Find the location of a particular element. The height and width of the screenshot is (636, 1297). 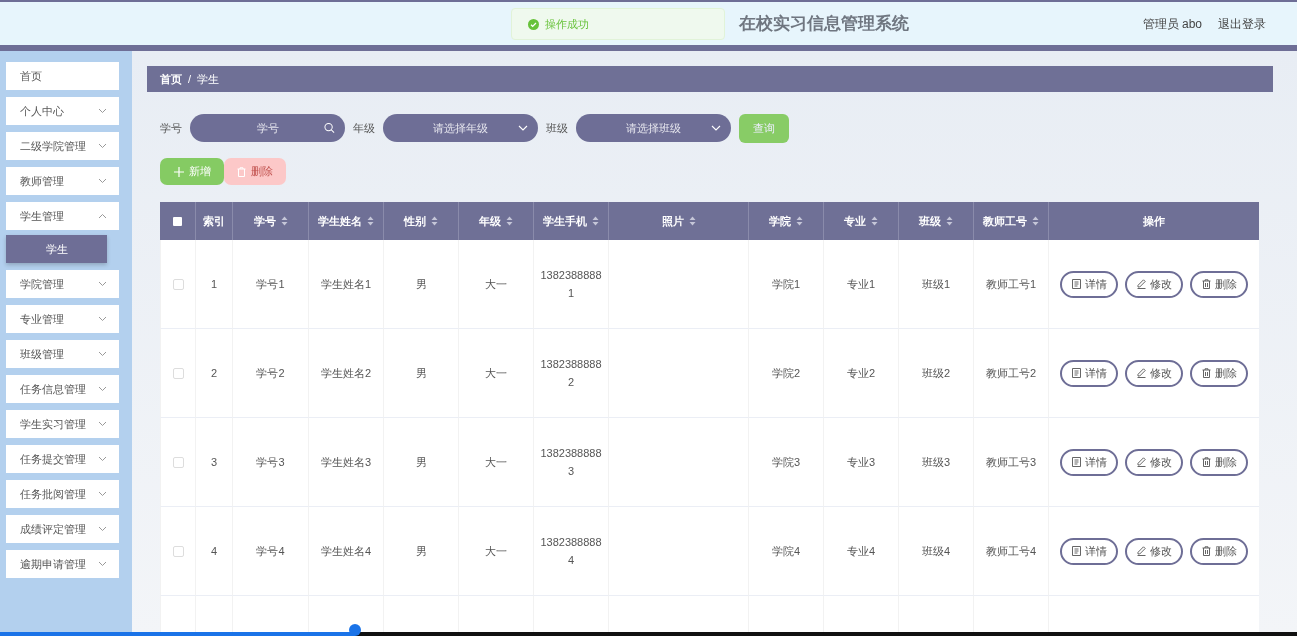

column-header: 性别 is located at coordinates (420, 221).